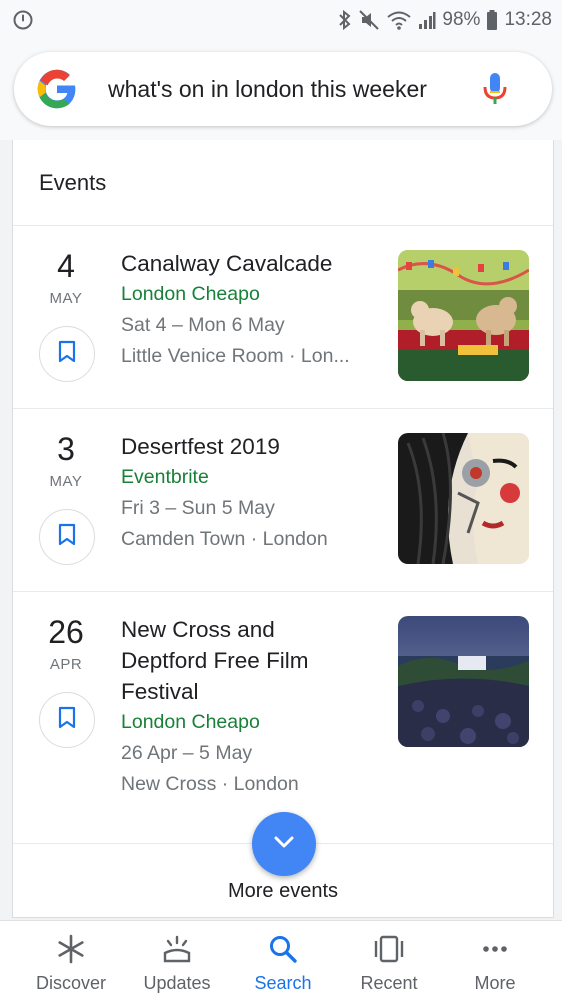 This screenshot has width=562, height=1004. I want to click on wifi-icon, so click(399, 20).